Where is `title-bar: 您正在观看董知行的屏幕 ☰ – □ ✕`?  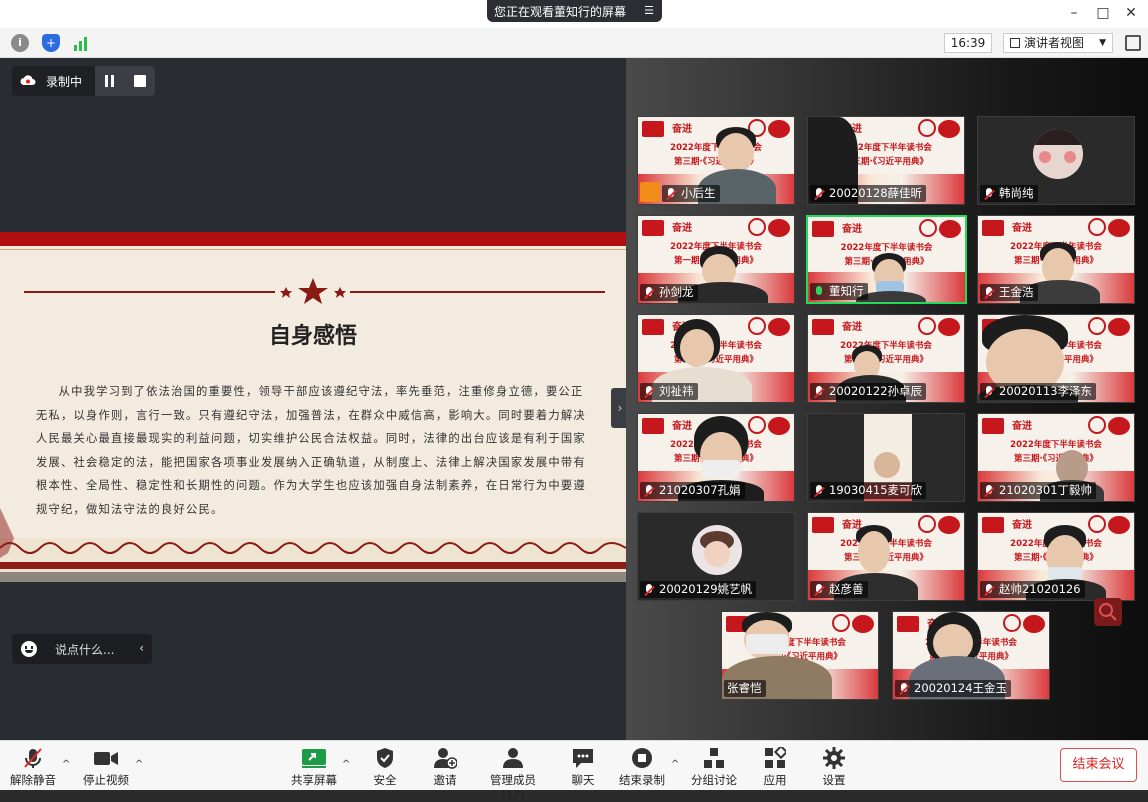 title-bar: 您正在观看董知行的屏幕 ☰ – □ ✕ is located at coordinates (574, 14).